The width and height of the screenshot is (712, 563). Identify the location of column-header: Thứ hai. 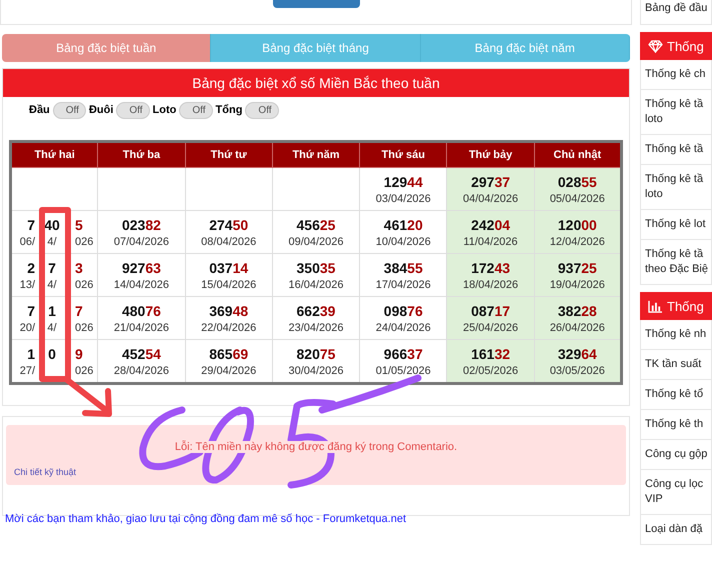
(54, 155).